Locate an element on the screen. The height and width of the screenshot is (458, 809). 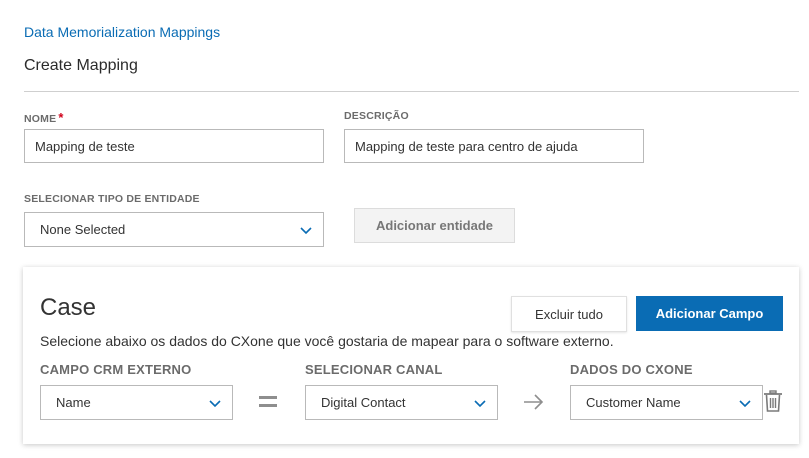
card-title: Case is located at coordinates (68, 307).